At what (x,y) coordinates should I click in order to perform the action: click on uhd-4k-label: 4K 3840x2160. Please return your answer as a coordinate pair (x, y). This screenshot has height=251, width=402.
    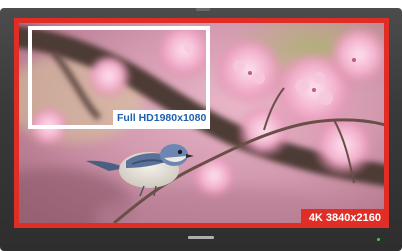
    Looking at the image, I should click on (344, 218).